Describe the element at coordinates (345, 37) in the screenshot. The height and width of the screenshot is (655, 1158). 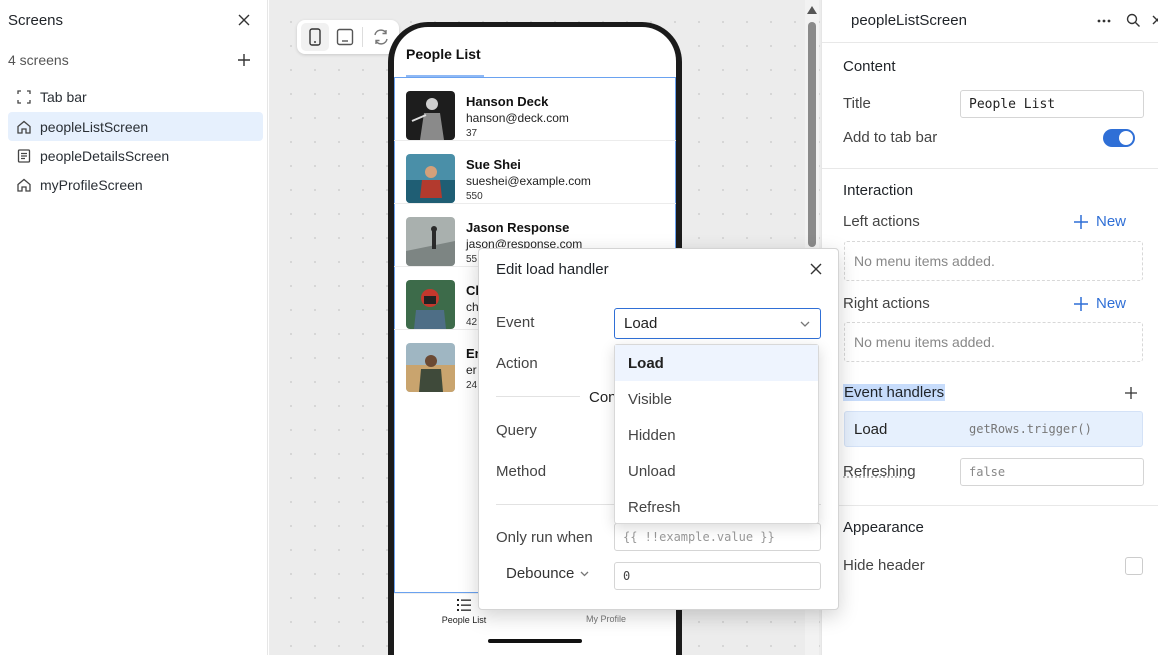
I see `tablet-view-button` at that location.